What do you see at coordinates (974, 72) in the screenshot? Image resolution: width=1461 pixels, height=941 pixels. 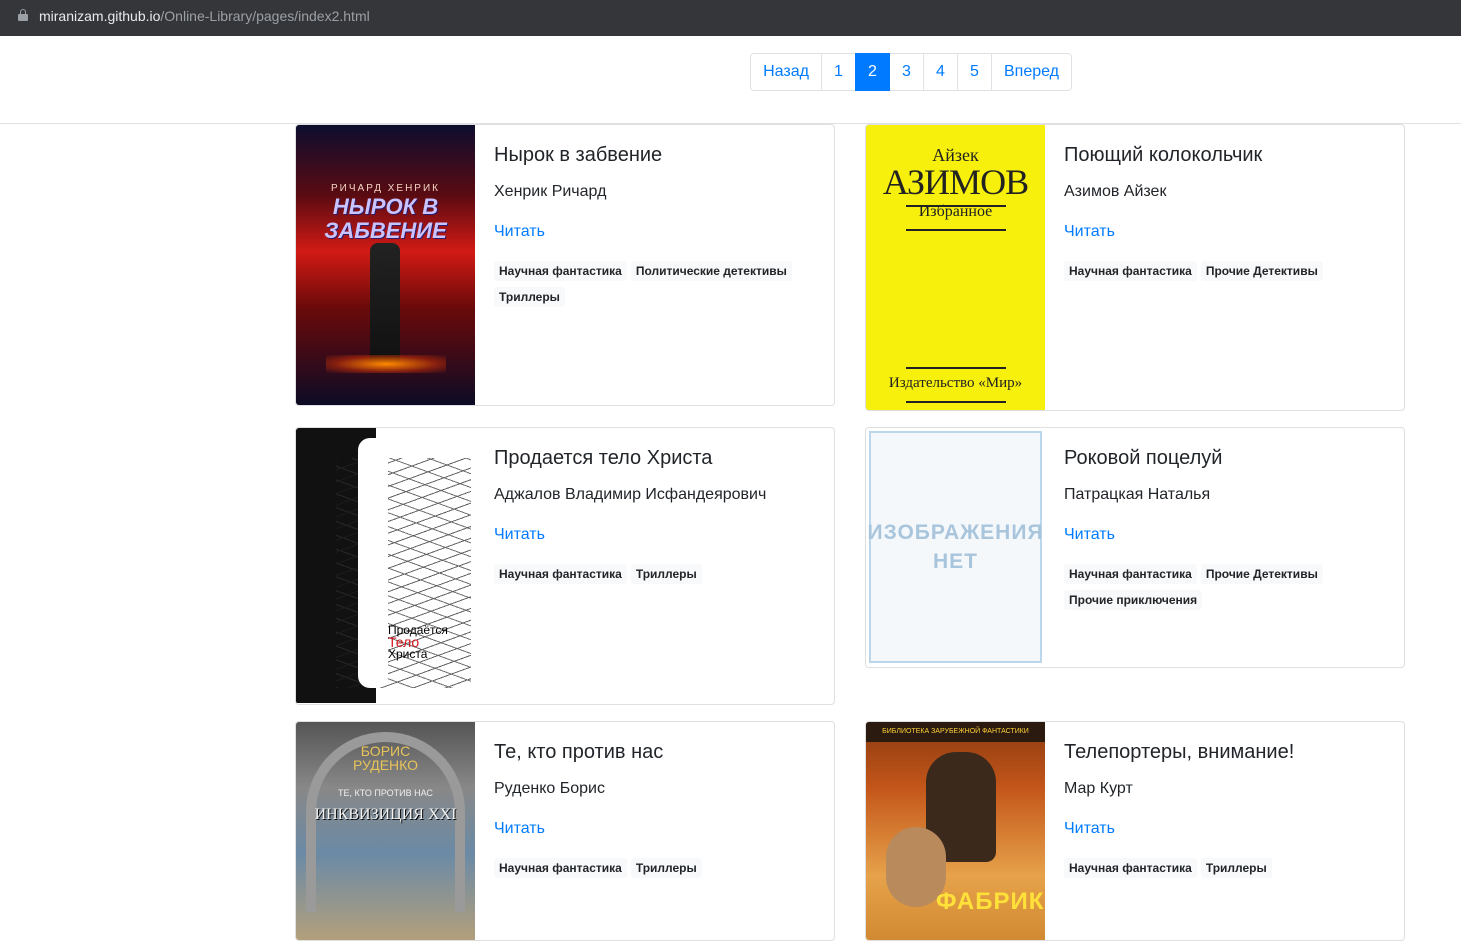 I see `pagination-page-5: 5` at bounding box center [974, 72].